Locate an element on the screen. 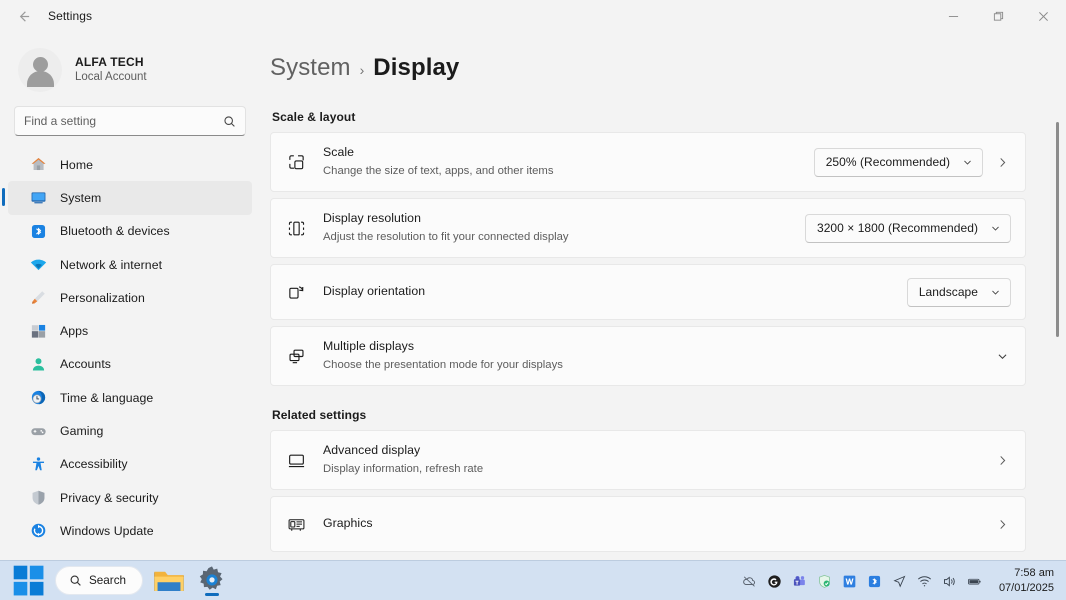 The width and height of the screenshot is (1066, 600). sidebar-item-label: Network & internet is located at coordinates (111, 264).